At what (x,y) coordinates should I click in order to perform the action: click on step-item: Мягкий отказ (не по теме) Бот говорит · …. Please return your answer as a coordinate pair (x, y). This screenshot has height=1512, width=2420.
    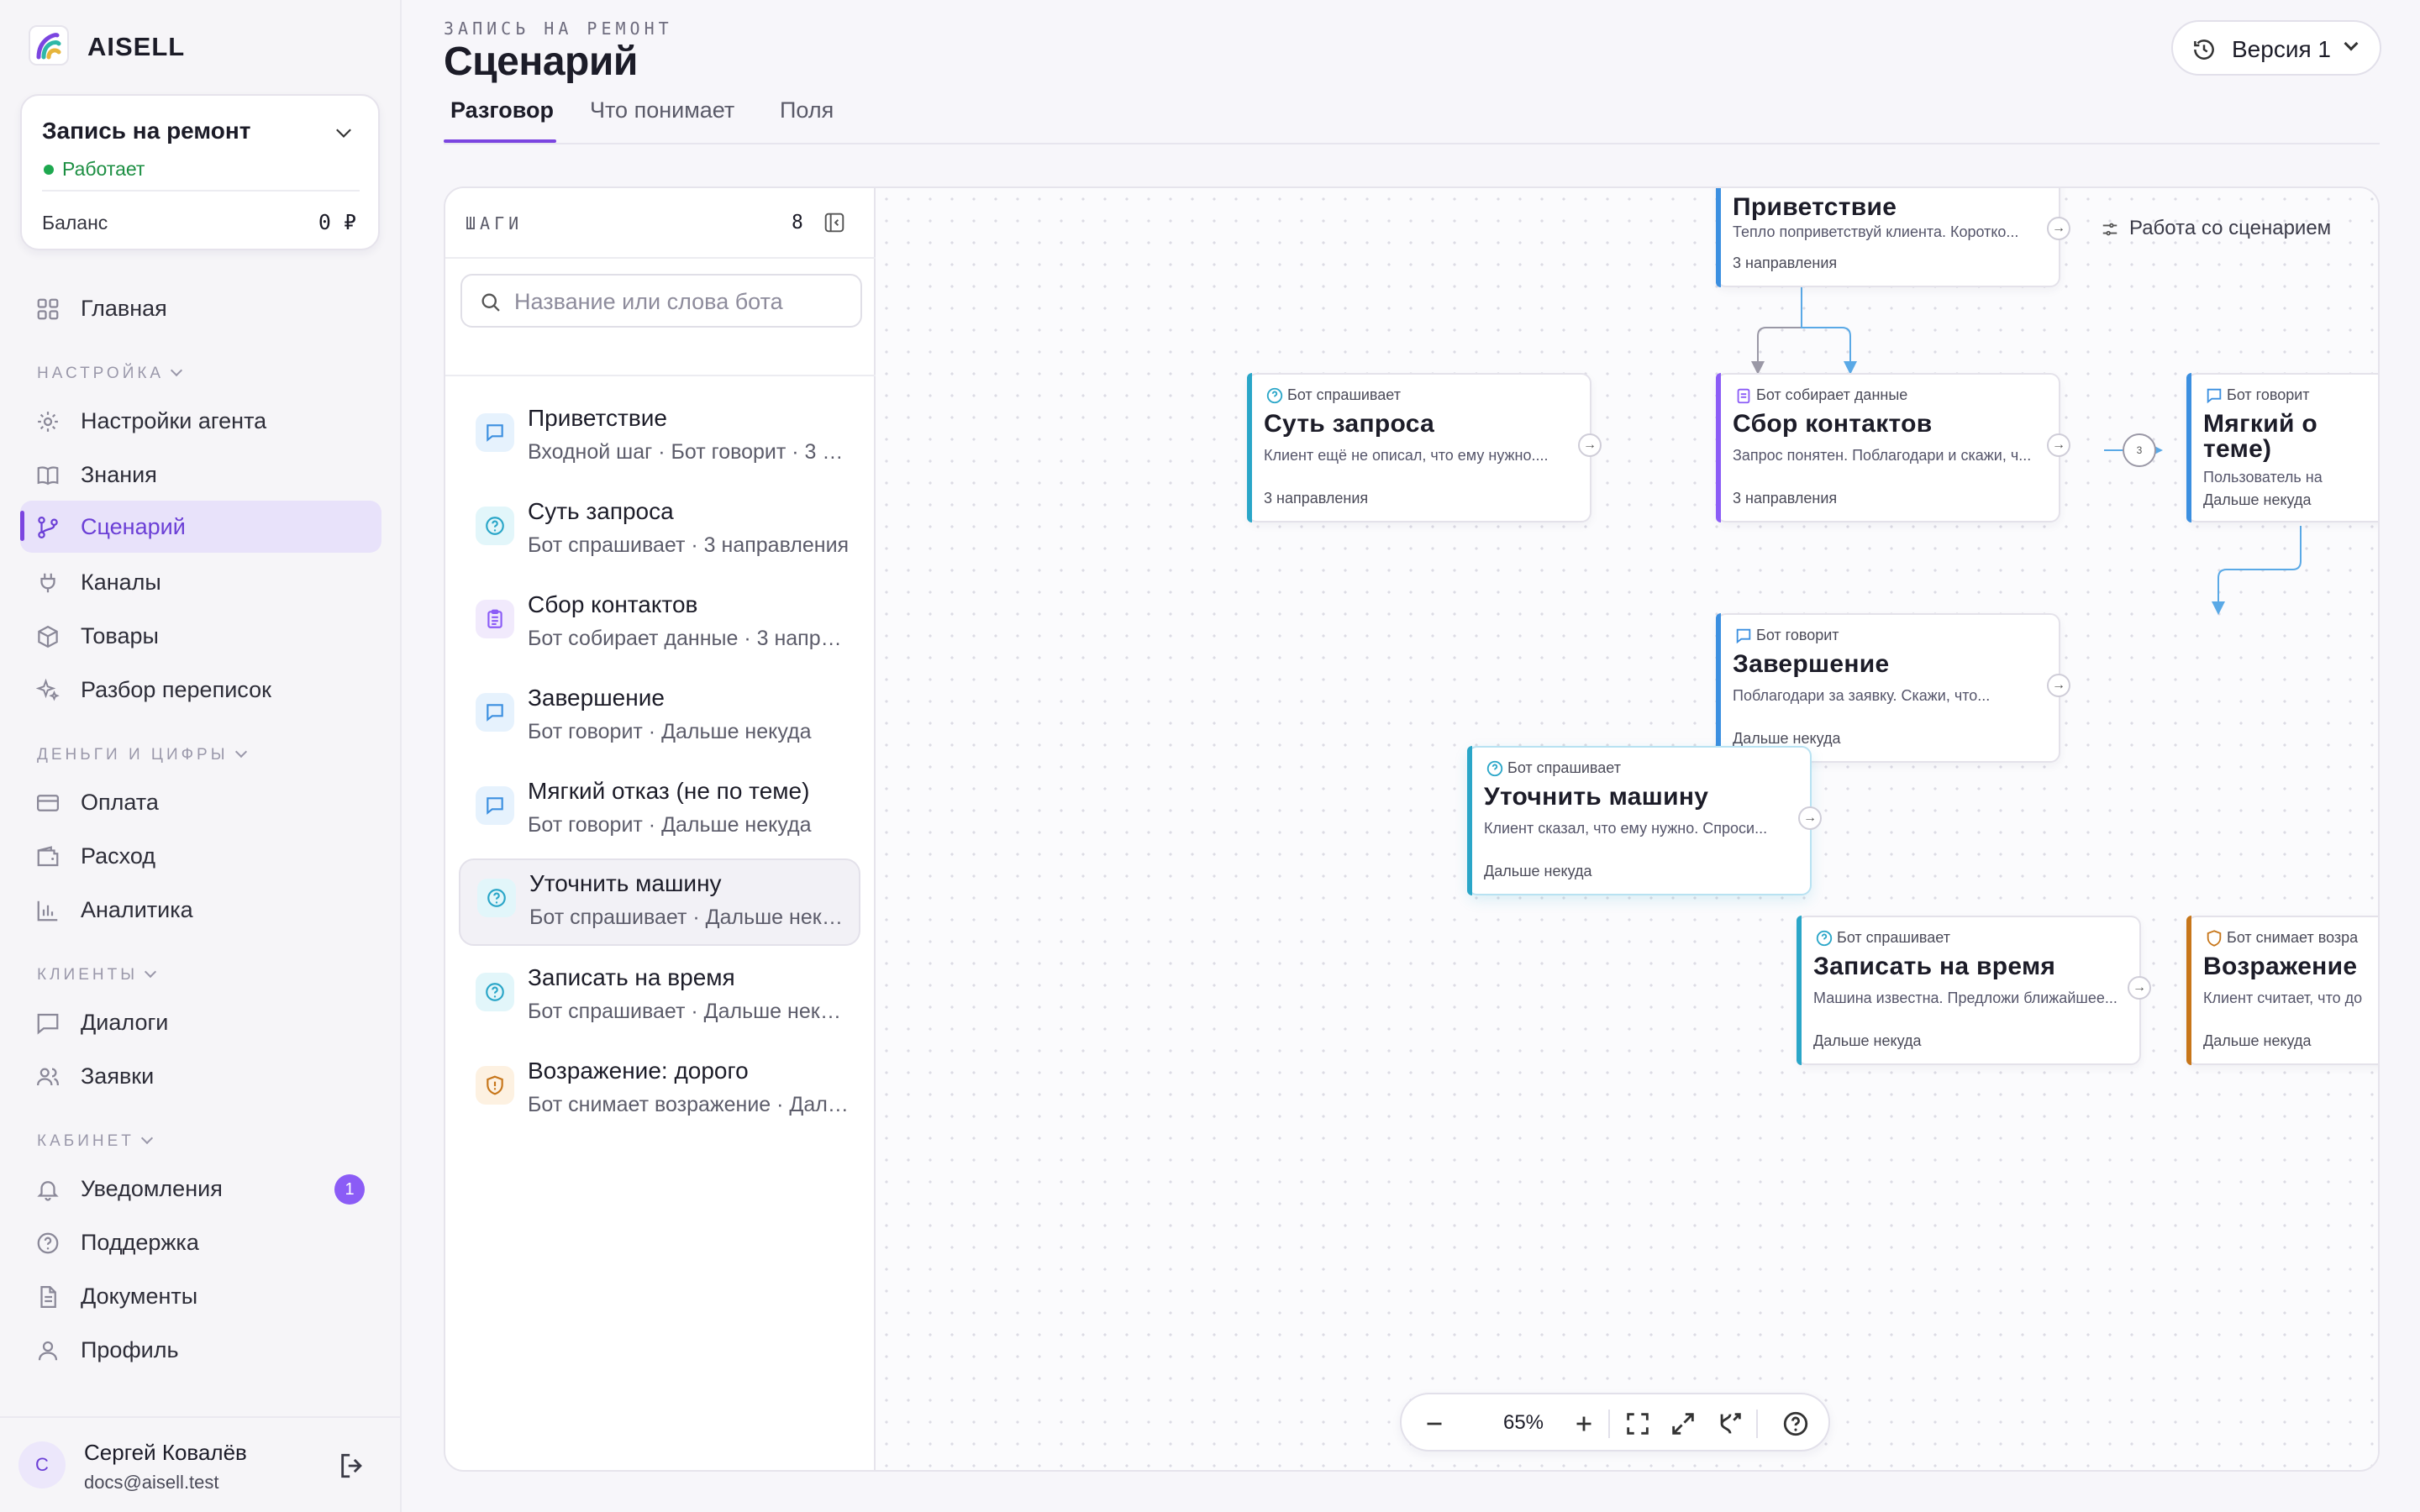
    Looking at the image, I should click on (659, 811).